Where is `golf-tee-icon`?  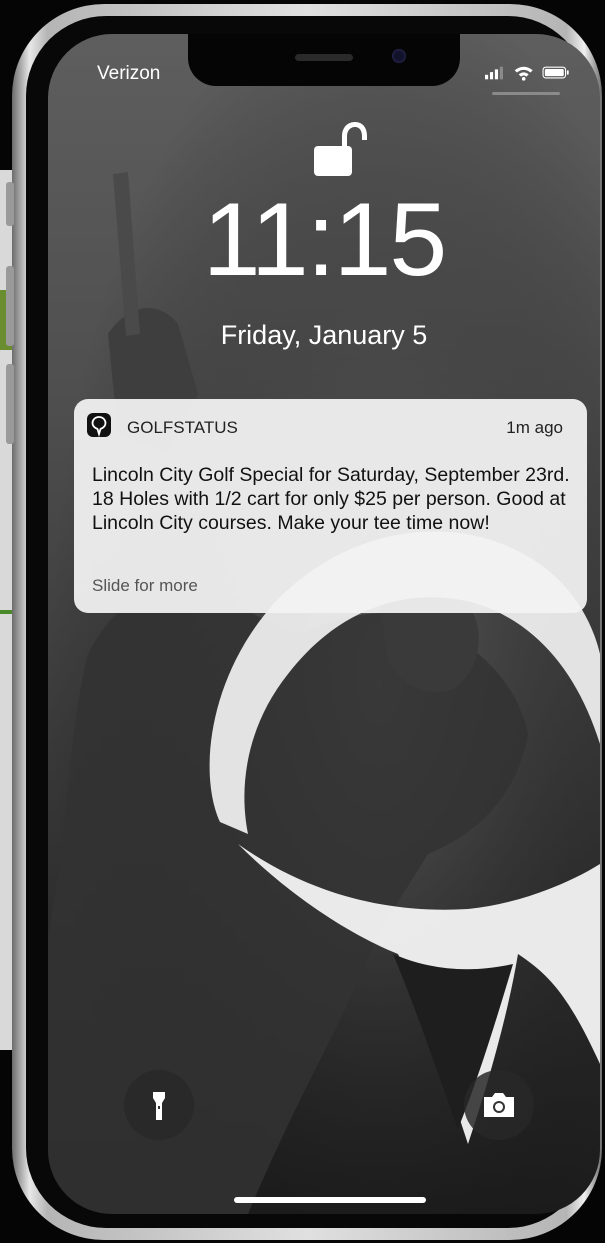 golf-tee-icon is located at coordinates (99, 427).